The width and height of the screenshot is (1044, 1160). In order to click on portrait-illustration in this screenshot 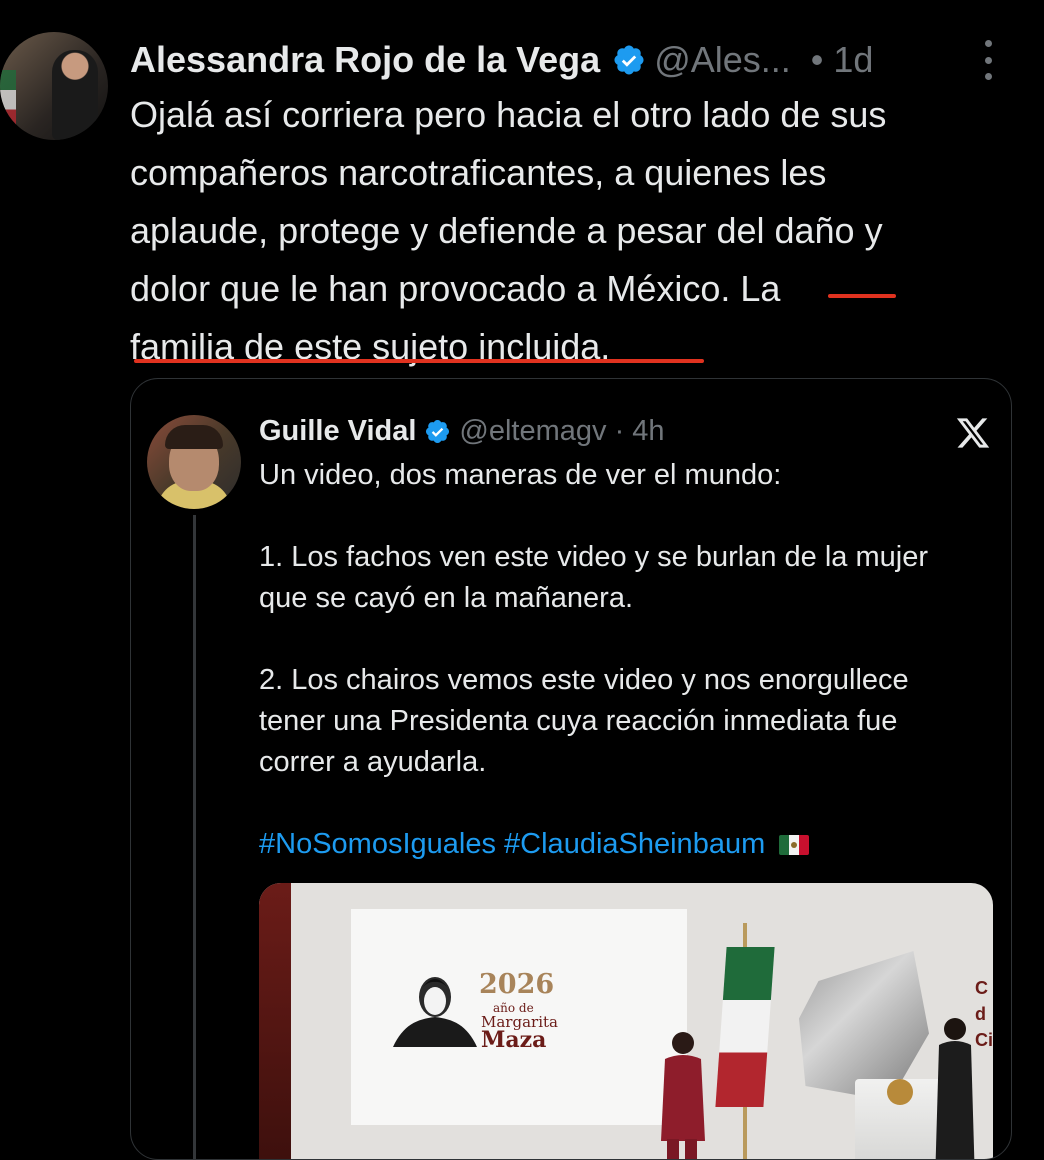, I will do `click(435, 1012)`.